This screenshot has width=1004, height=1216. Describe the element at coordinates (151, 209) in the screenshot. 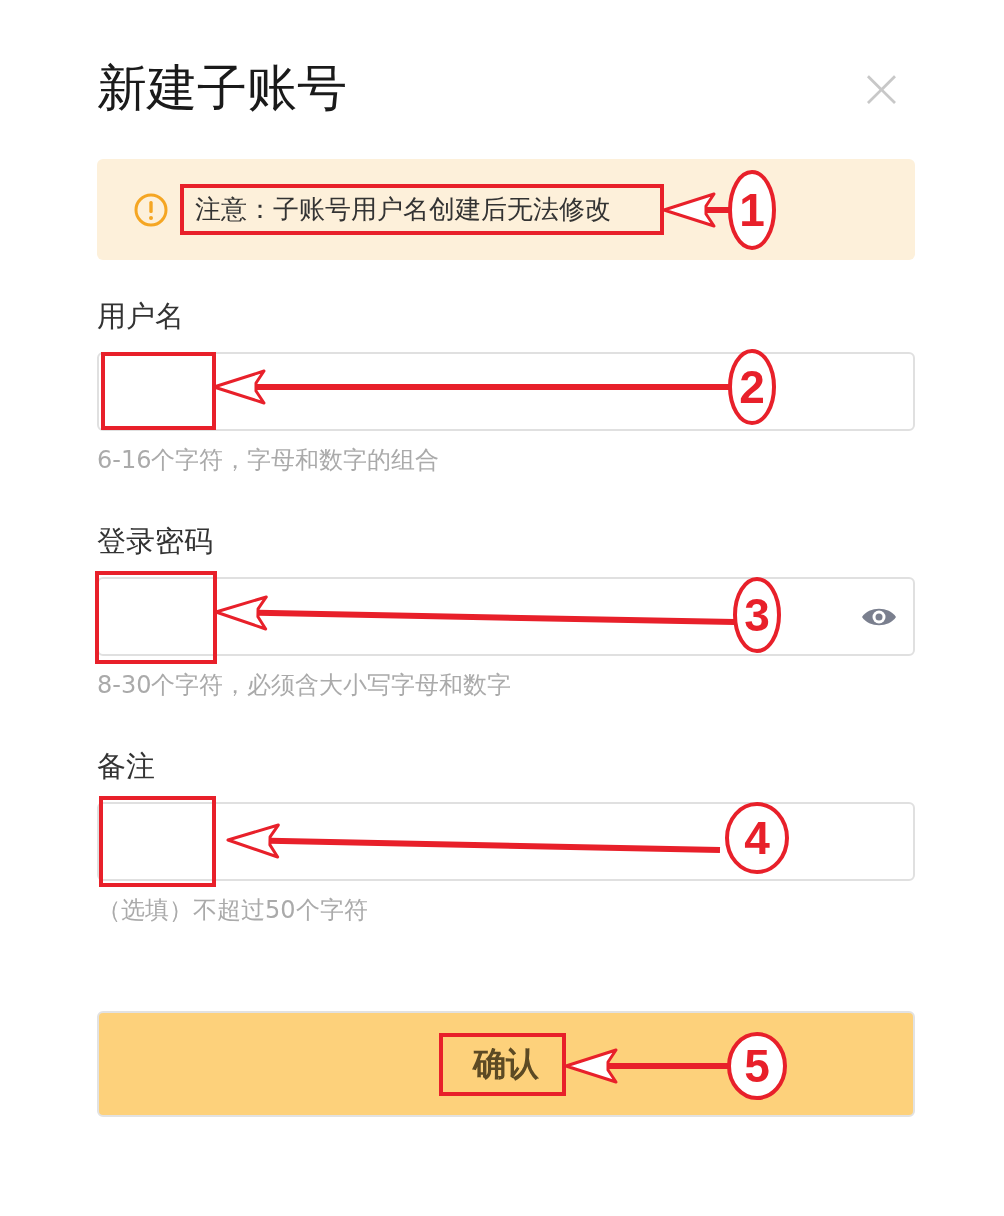

I see `warning-icon` at that location.